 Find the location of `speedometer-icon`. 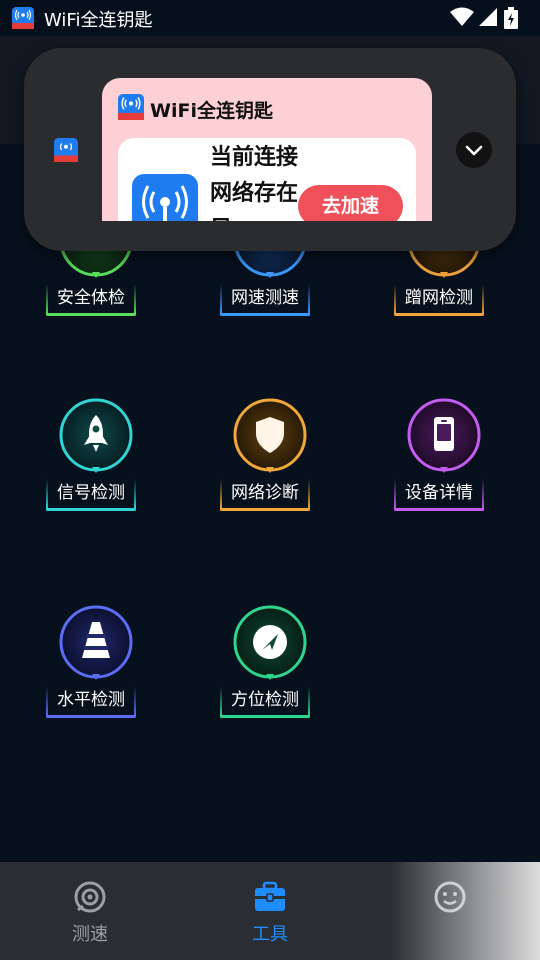

speedometer-icon is located at coordinates (90, 897).